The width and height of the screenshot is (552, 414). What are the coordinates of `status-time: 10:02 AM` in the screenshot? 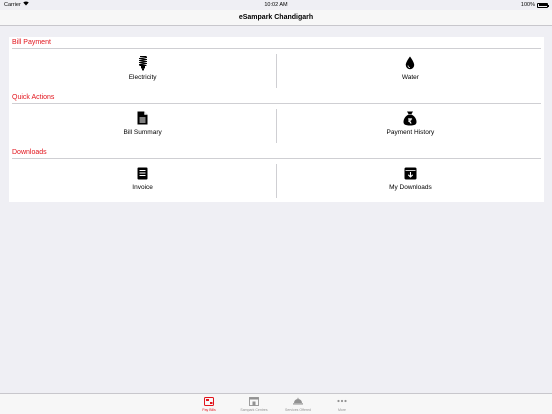 It's located at (276, 5).